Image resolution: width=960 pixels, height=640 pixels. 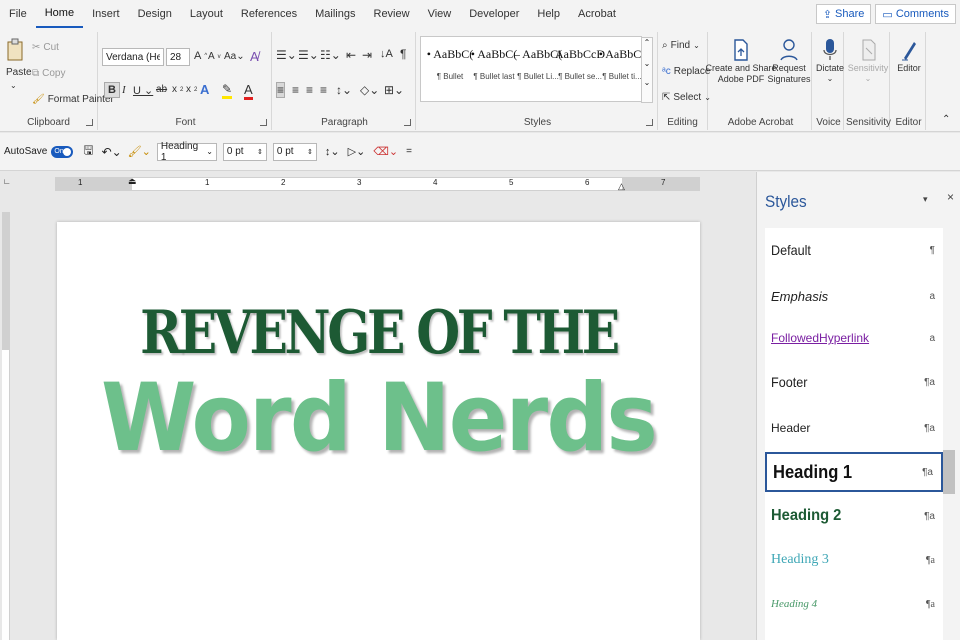 What do you see at coordinates (335, 14) in the screenshot?
I see `tab-mailings: Mailings` at bounding box center [335, 14].